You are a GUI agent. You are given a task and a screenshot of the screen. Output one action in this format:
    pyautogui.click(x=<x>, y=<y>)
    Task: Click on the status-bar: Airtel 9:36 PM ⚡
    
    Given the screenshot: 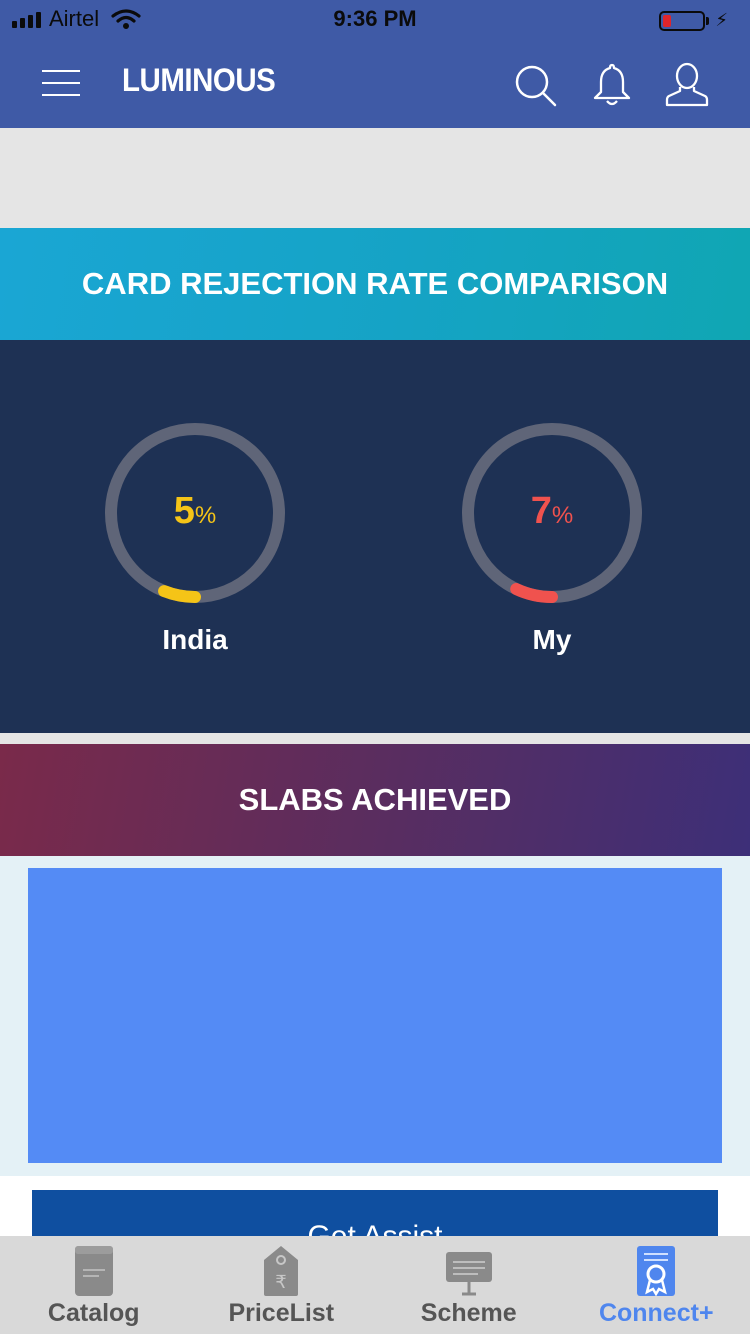 What is the action you would take?
    pyautogui.click(x=375, y=20)
    